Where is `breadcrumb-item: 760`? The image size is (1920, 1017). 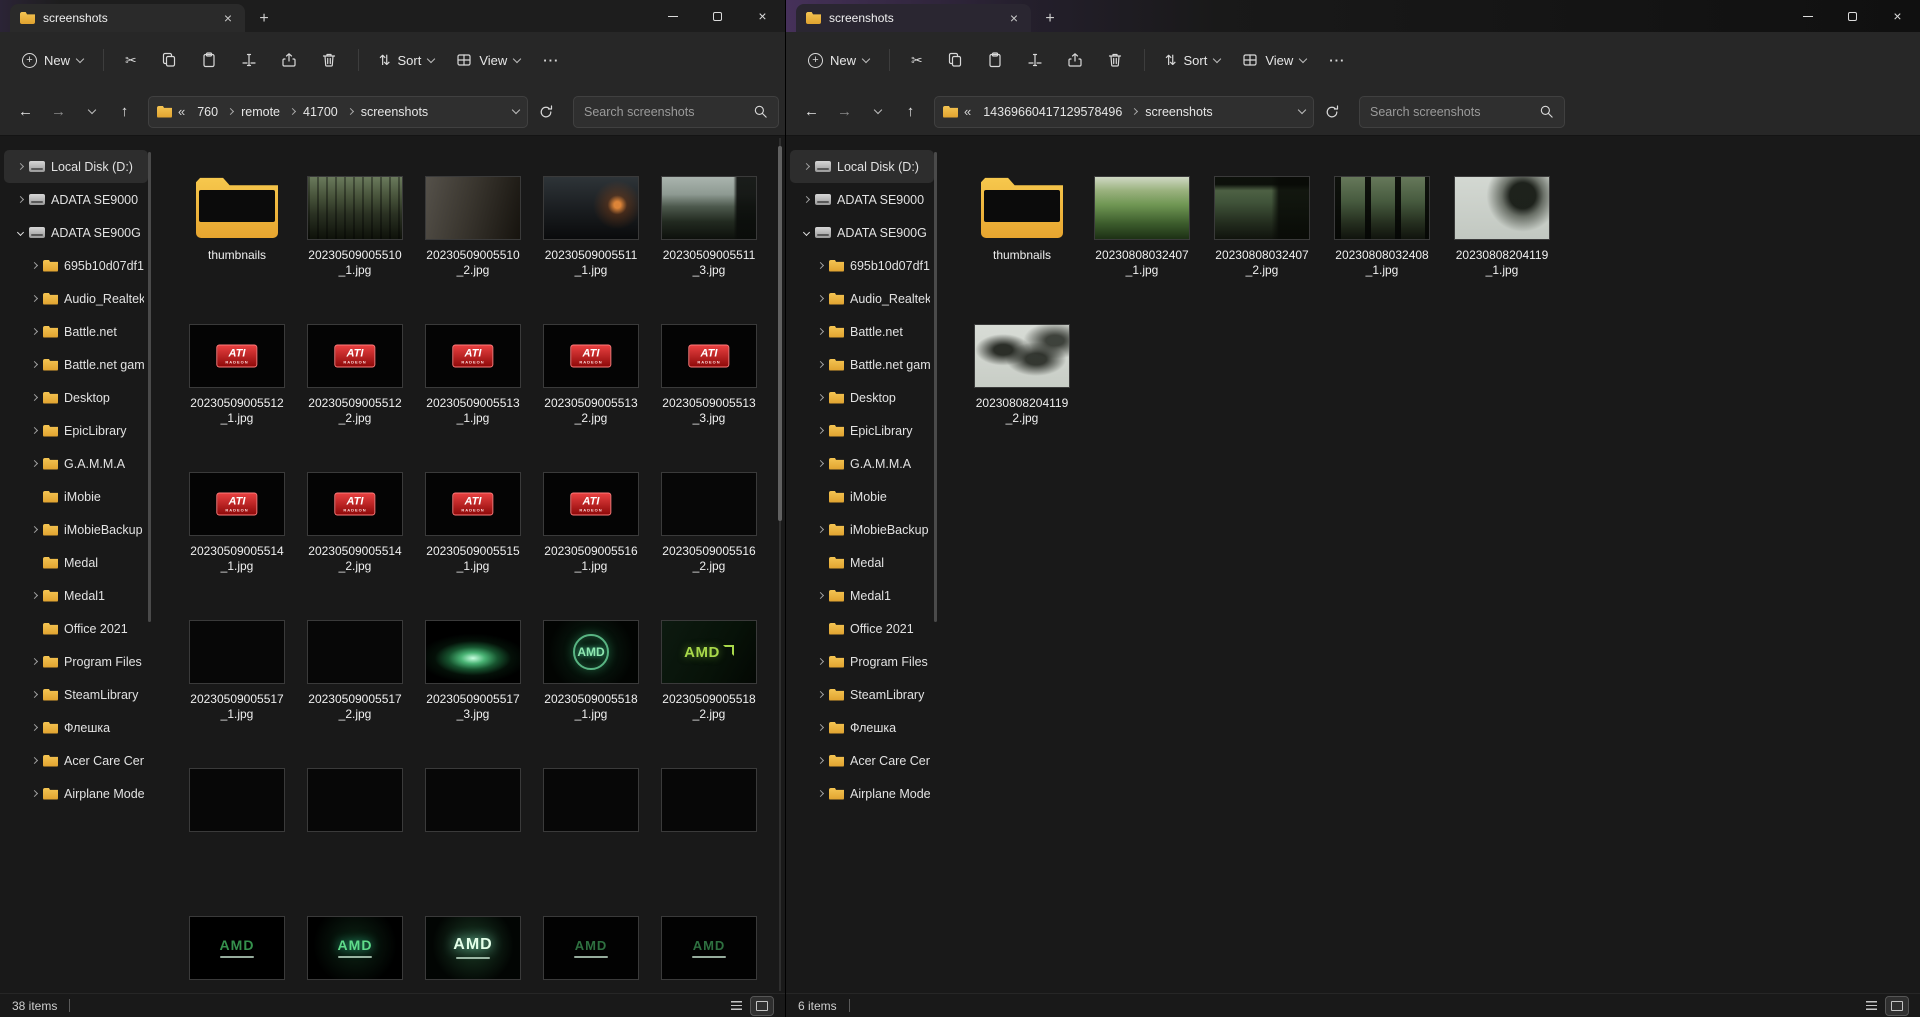 breadcrumb-item: 760 is located at coordinates (213, 112).